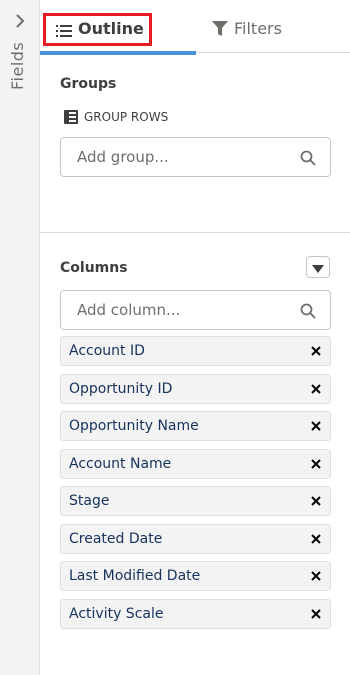  Describe the element at coordinates (220, 31) in the screenshot. I see `filter-funnel-icon` at that location.